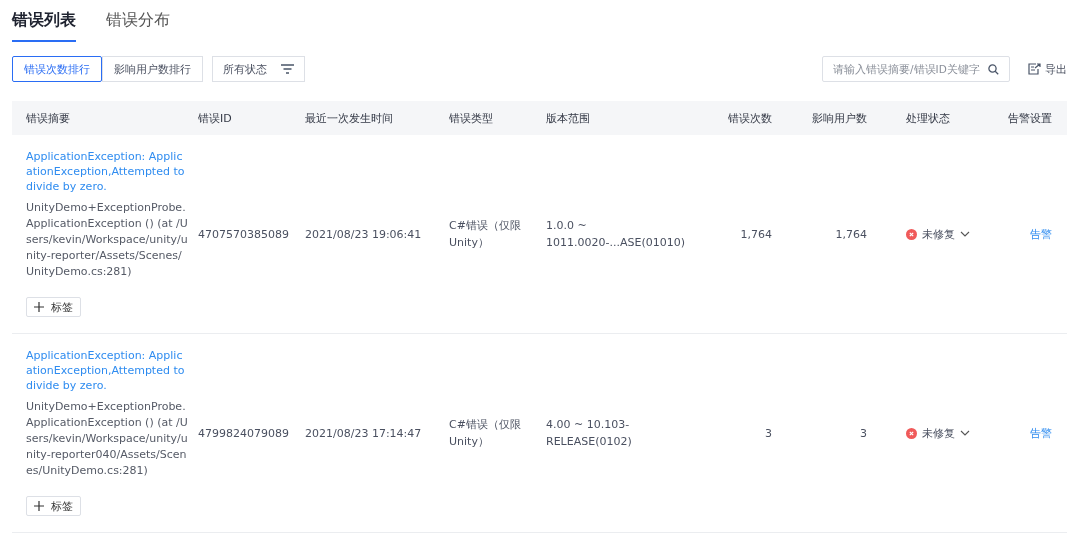  What do you see at coordinates (44, 21) in the screenshot?
I see `tab: 错误列表` at bounding box center [44, 21].